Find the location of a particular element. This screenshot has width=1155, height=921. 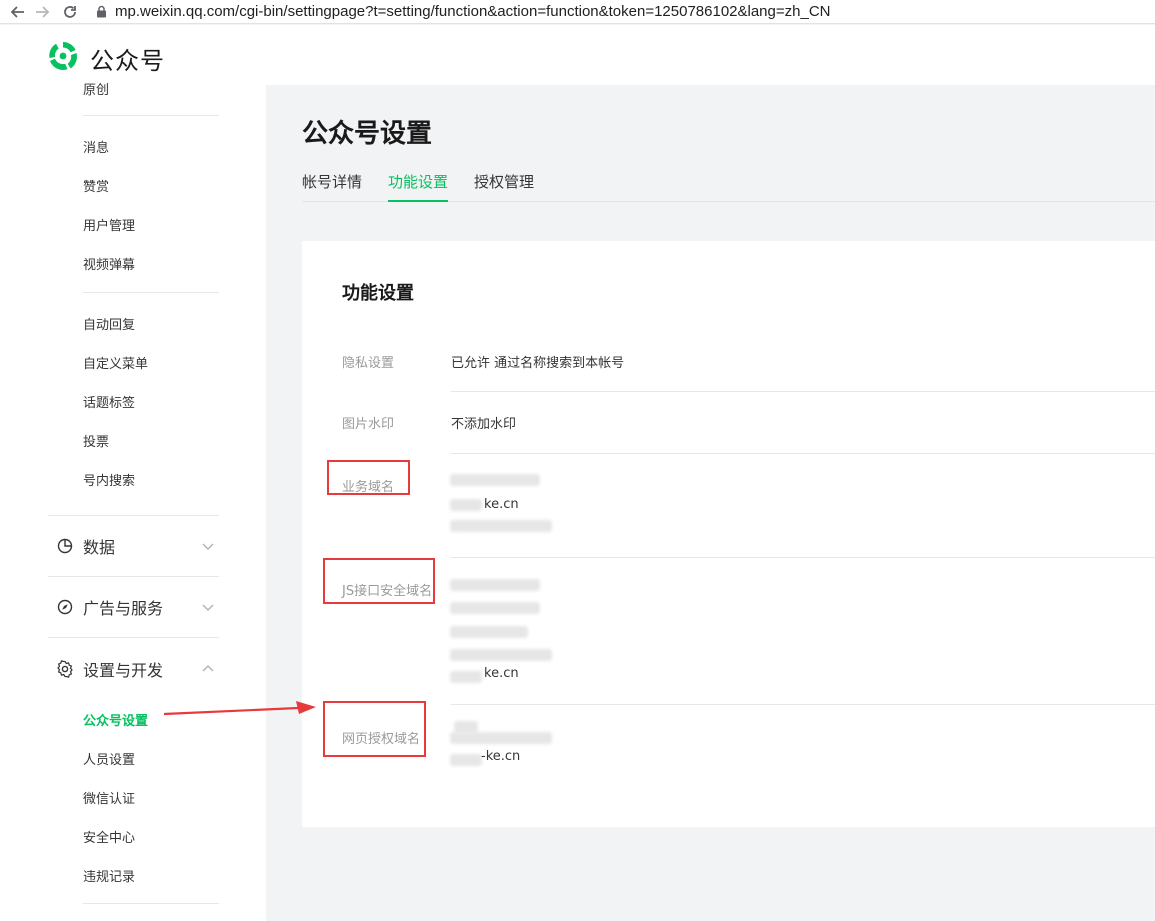

sidebar-item-user-management: 用户管理 is located at coordinates (109, 224).